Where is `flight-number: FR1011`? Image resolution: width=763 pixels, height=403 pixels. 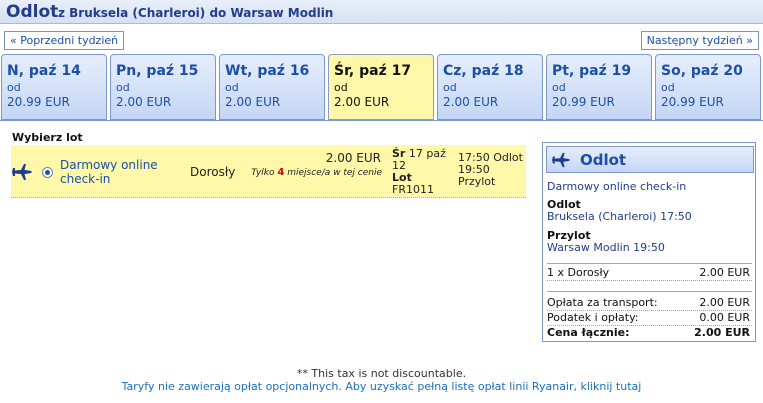 flight-number: FR1011 is located at coordinates (413, 189).